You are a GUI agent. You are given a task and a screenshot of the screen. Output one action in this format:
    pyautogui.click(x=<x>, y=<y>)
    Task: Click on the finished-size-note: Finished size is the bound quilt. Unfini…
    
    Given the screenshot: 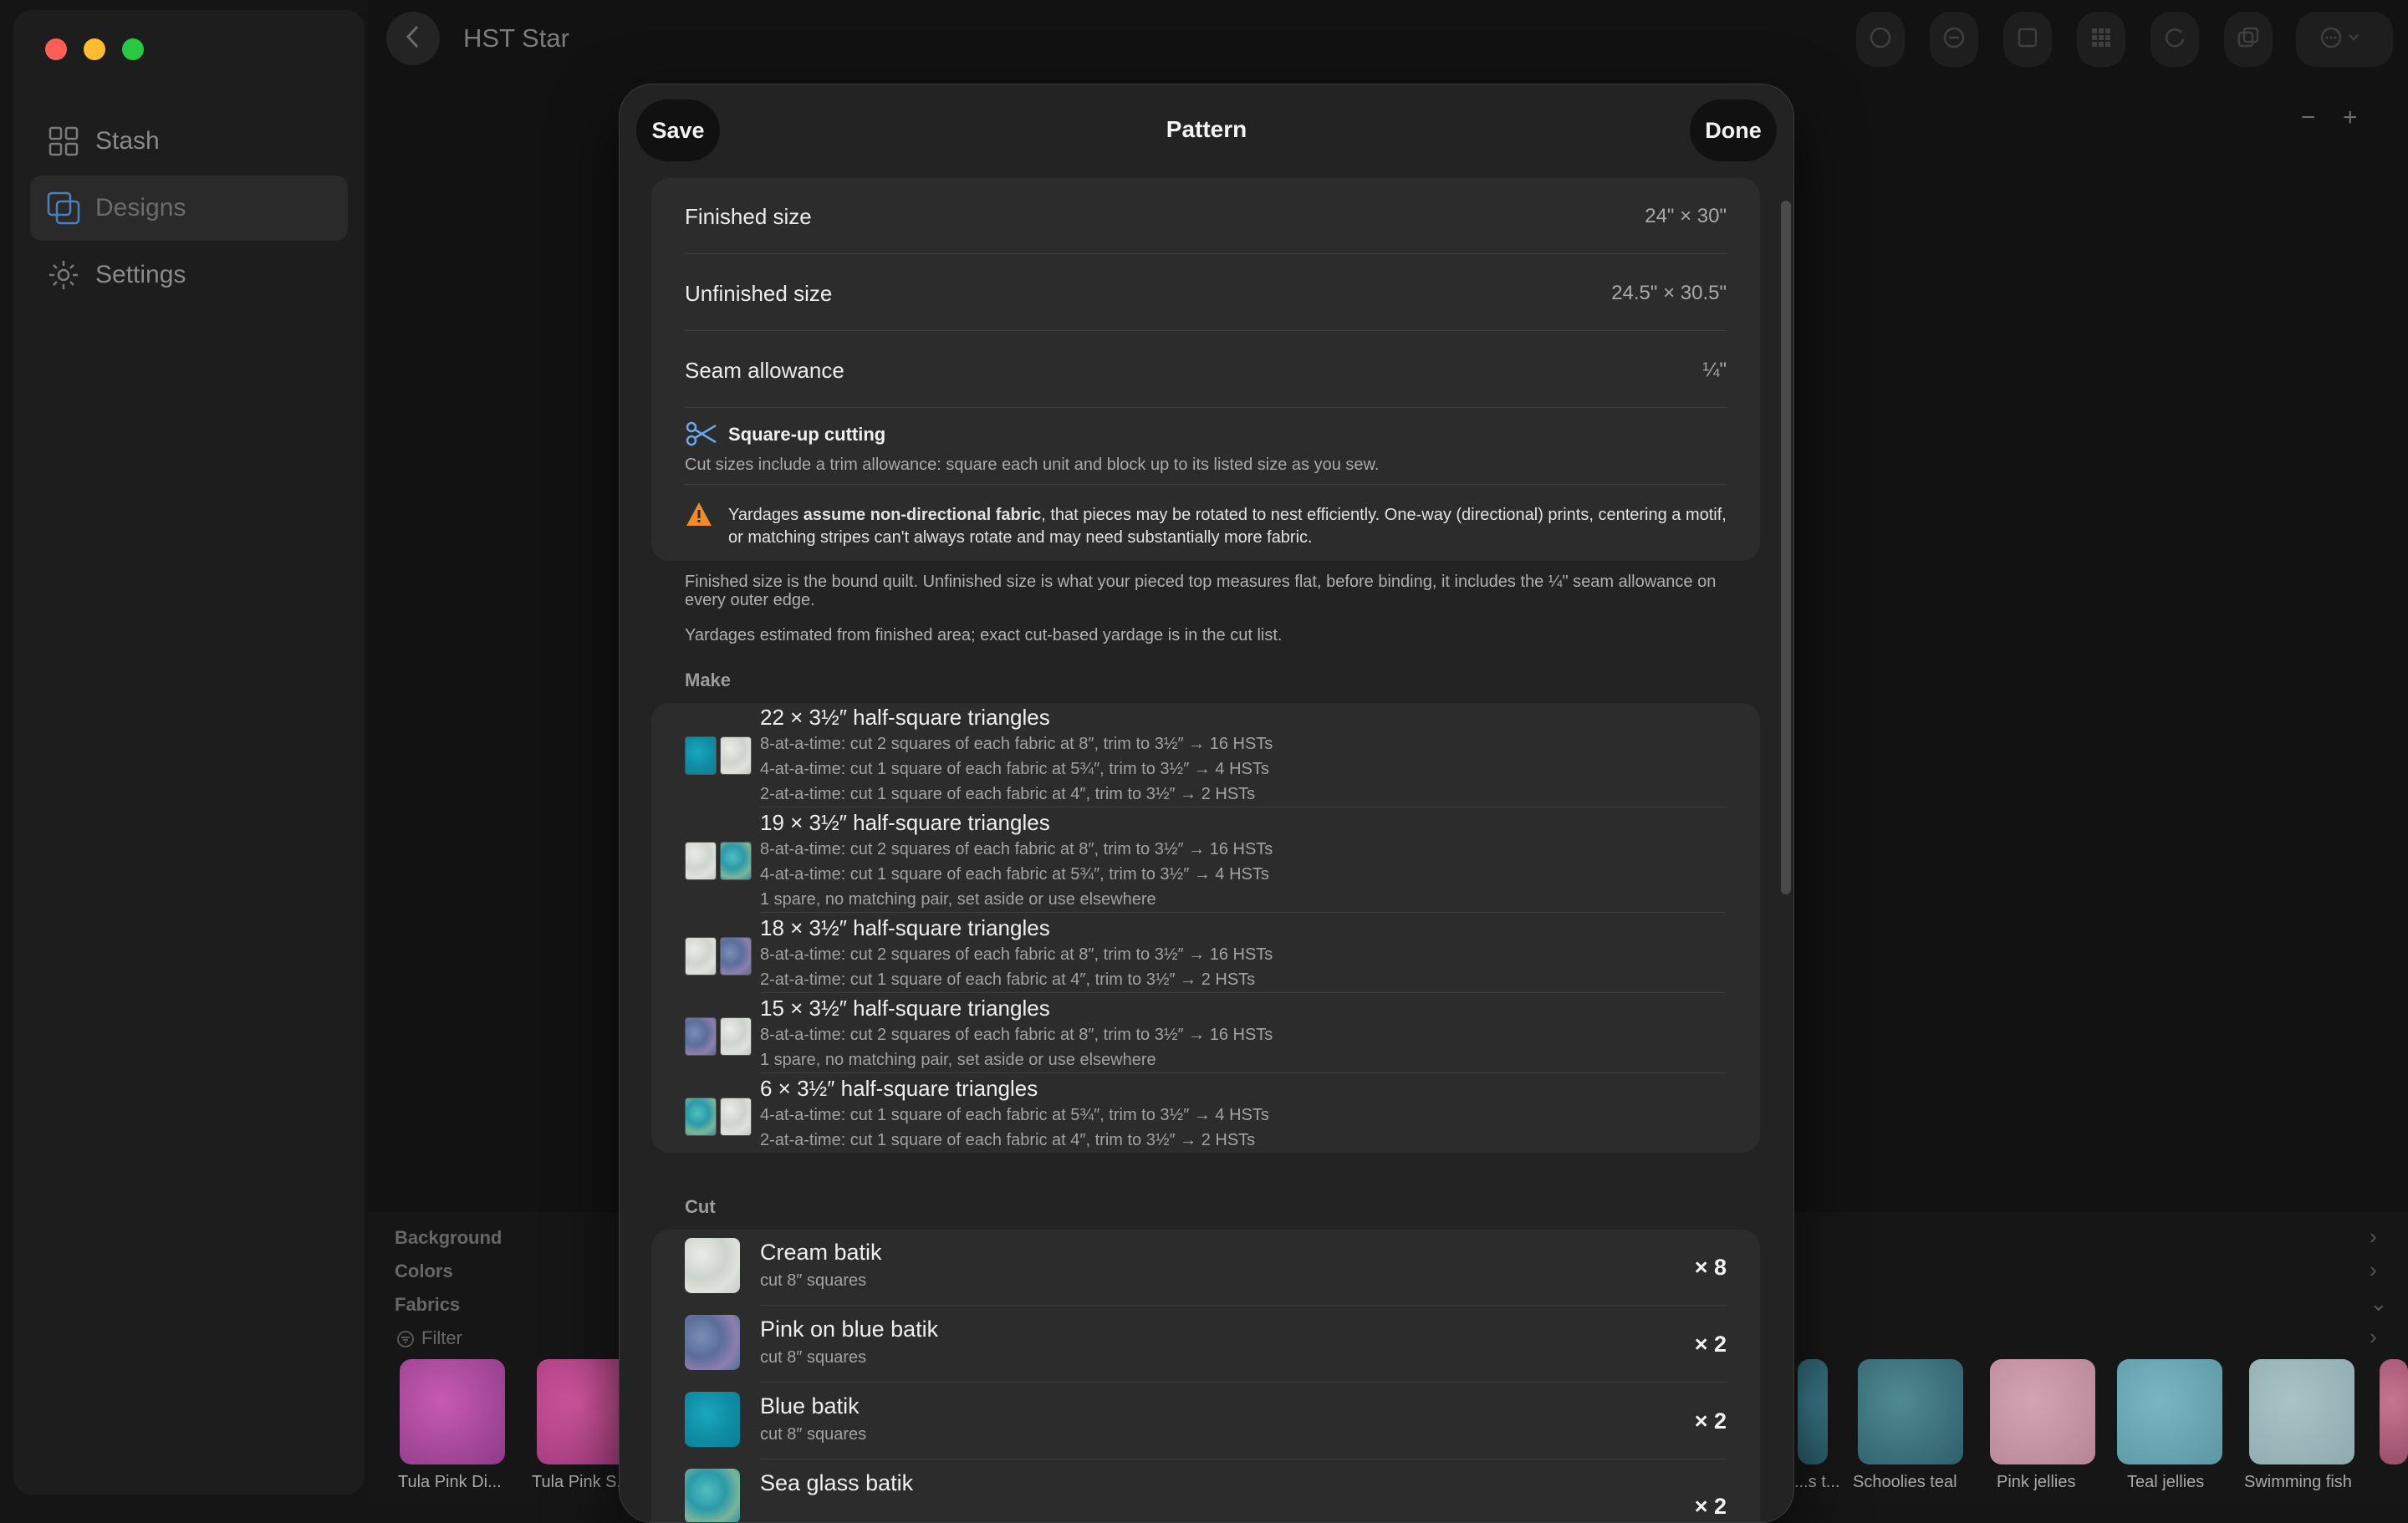 What is the action you would take?
    pyautogui.click(x=1201, y=591)
    